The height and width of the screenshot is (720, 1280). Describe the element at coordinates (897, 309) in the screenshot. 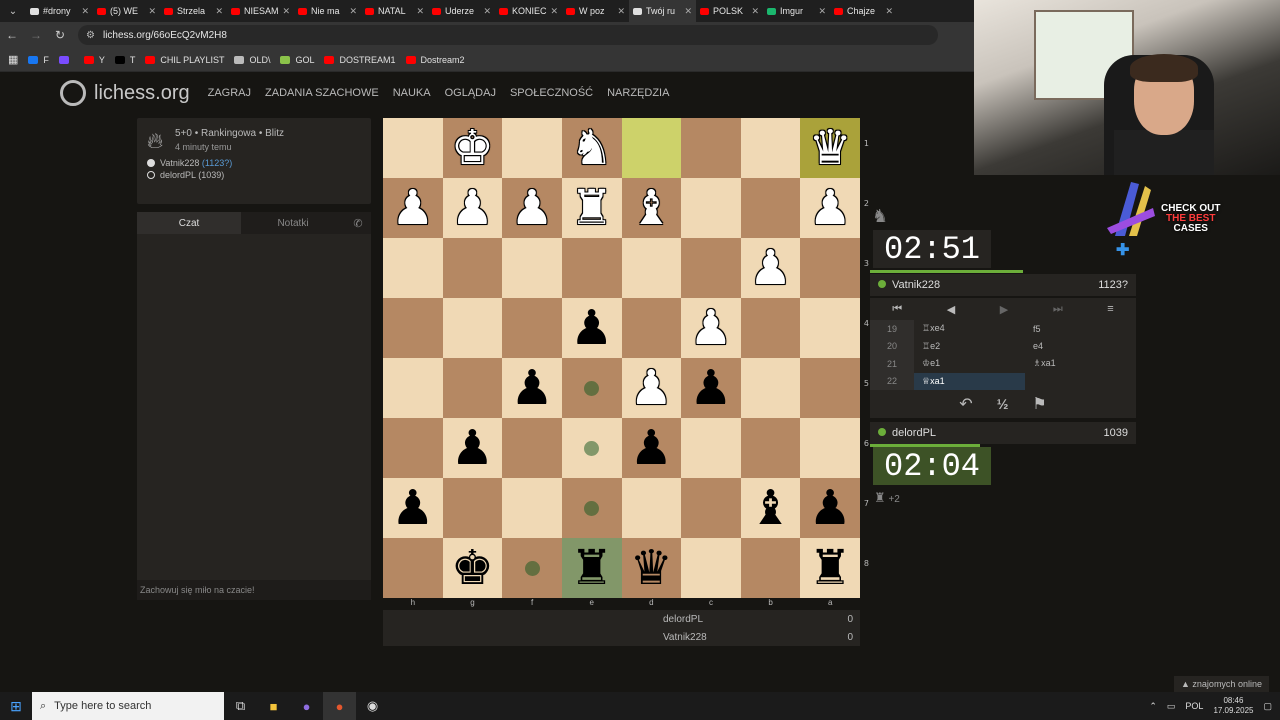

I see `first-move-icon: ⏮` at that location.